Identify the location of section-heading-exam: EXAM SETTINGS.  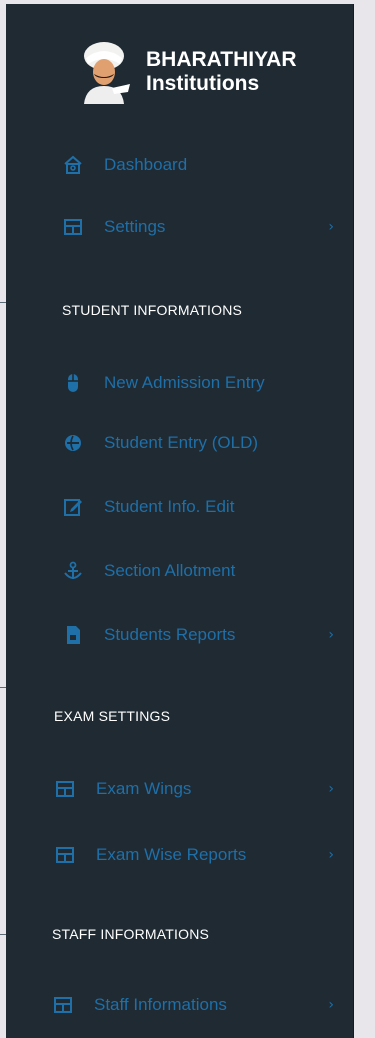
(112, 716).